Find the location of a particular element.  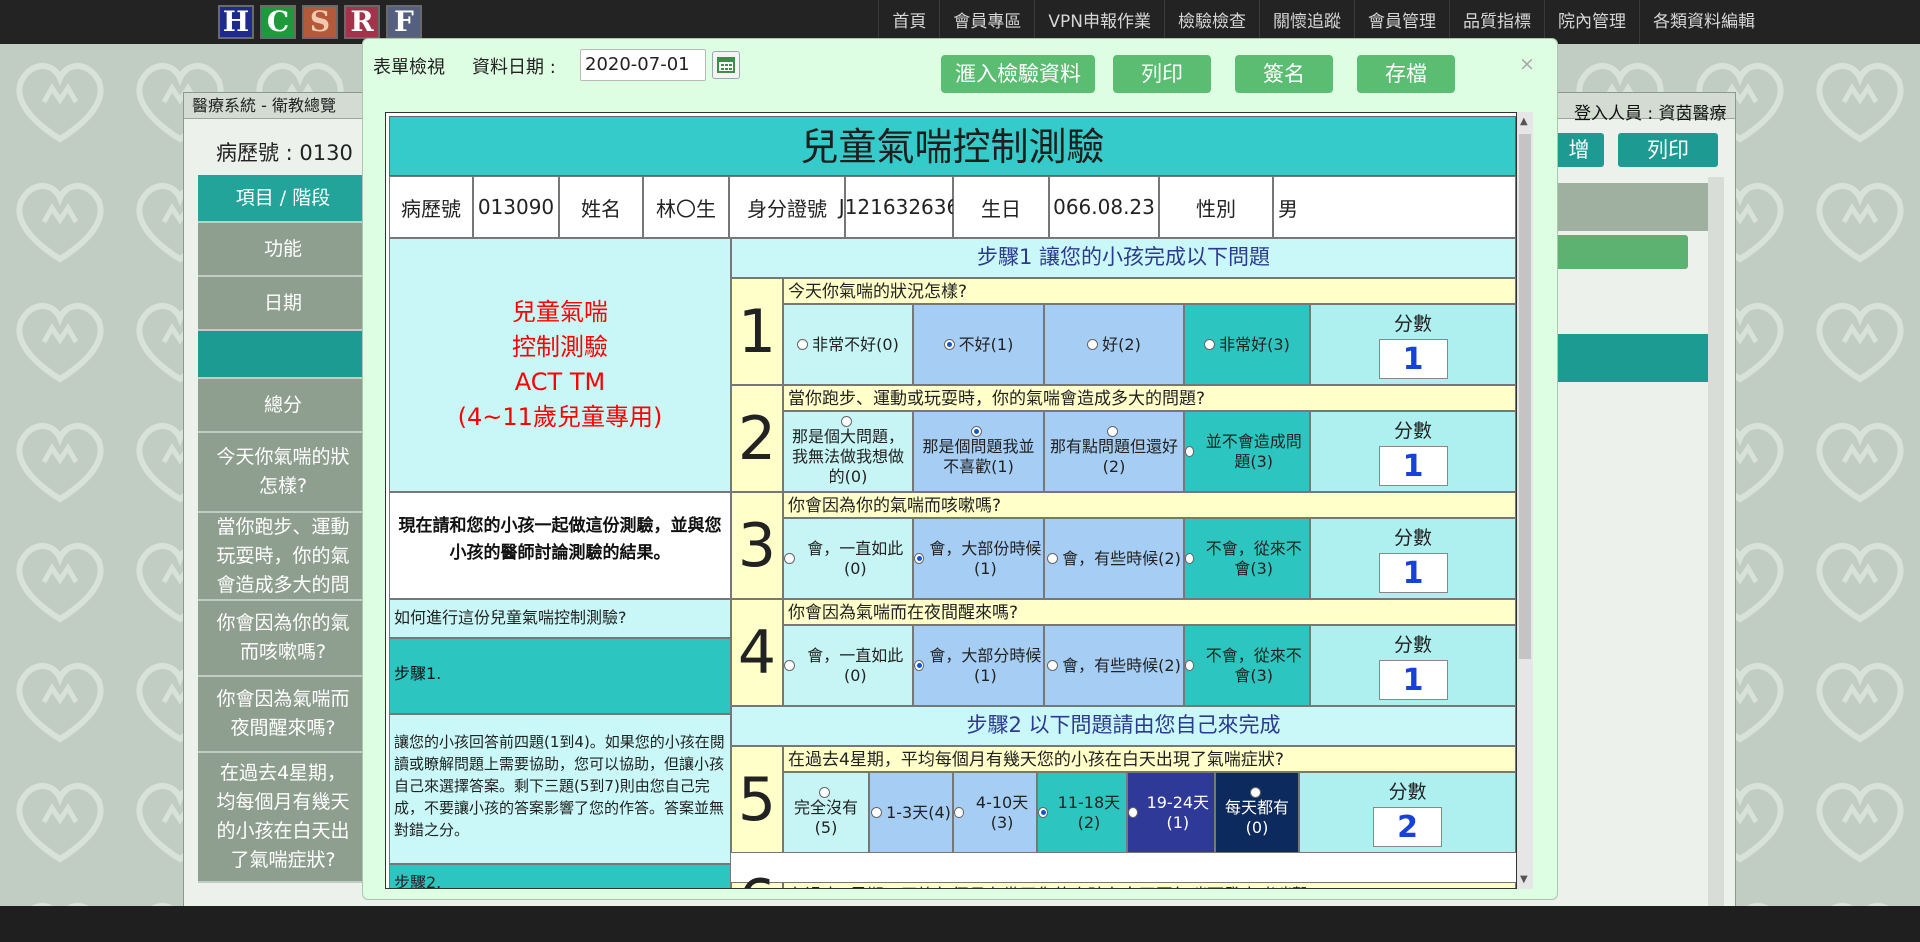

answer-option: 並不會造成問題(3) is located at coordinates (1247, 451).